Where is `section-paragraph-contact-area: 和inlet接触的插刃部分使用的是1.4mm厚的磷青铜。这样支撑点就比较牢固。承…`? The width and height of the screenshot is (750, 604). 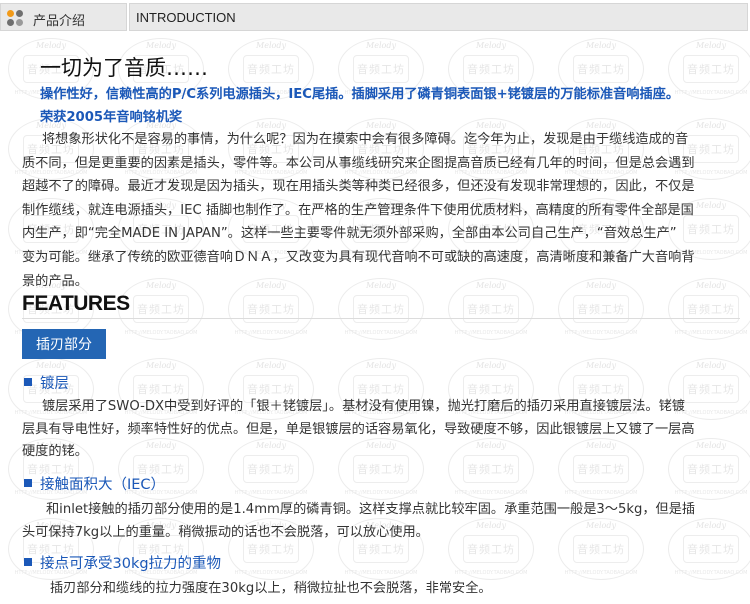
section-paragraph-contact-area: 和inlet接触的插刃部分使用的是1.4mm厚的磷青铜。这样支撑点就比较牢固。承… is located at coordinates (381, 521).